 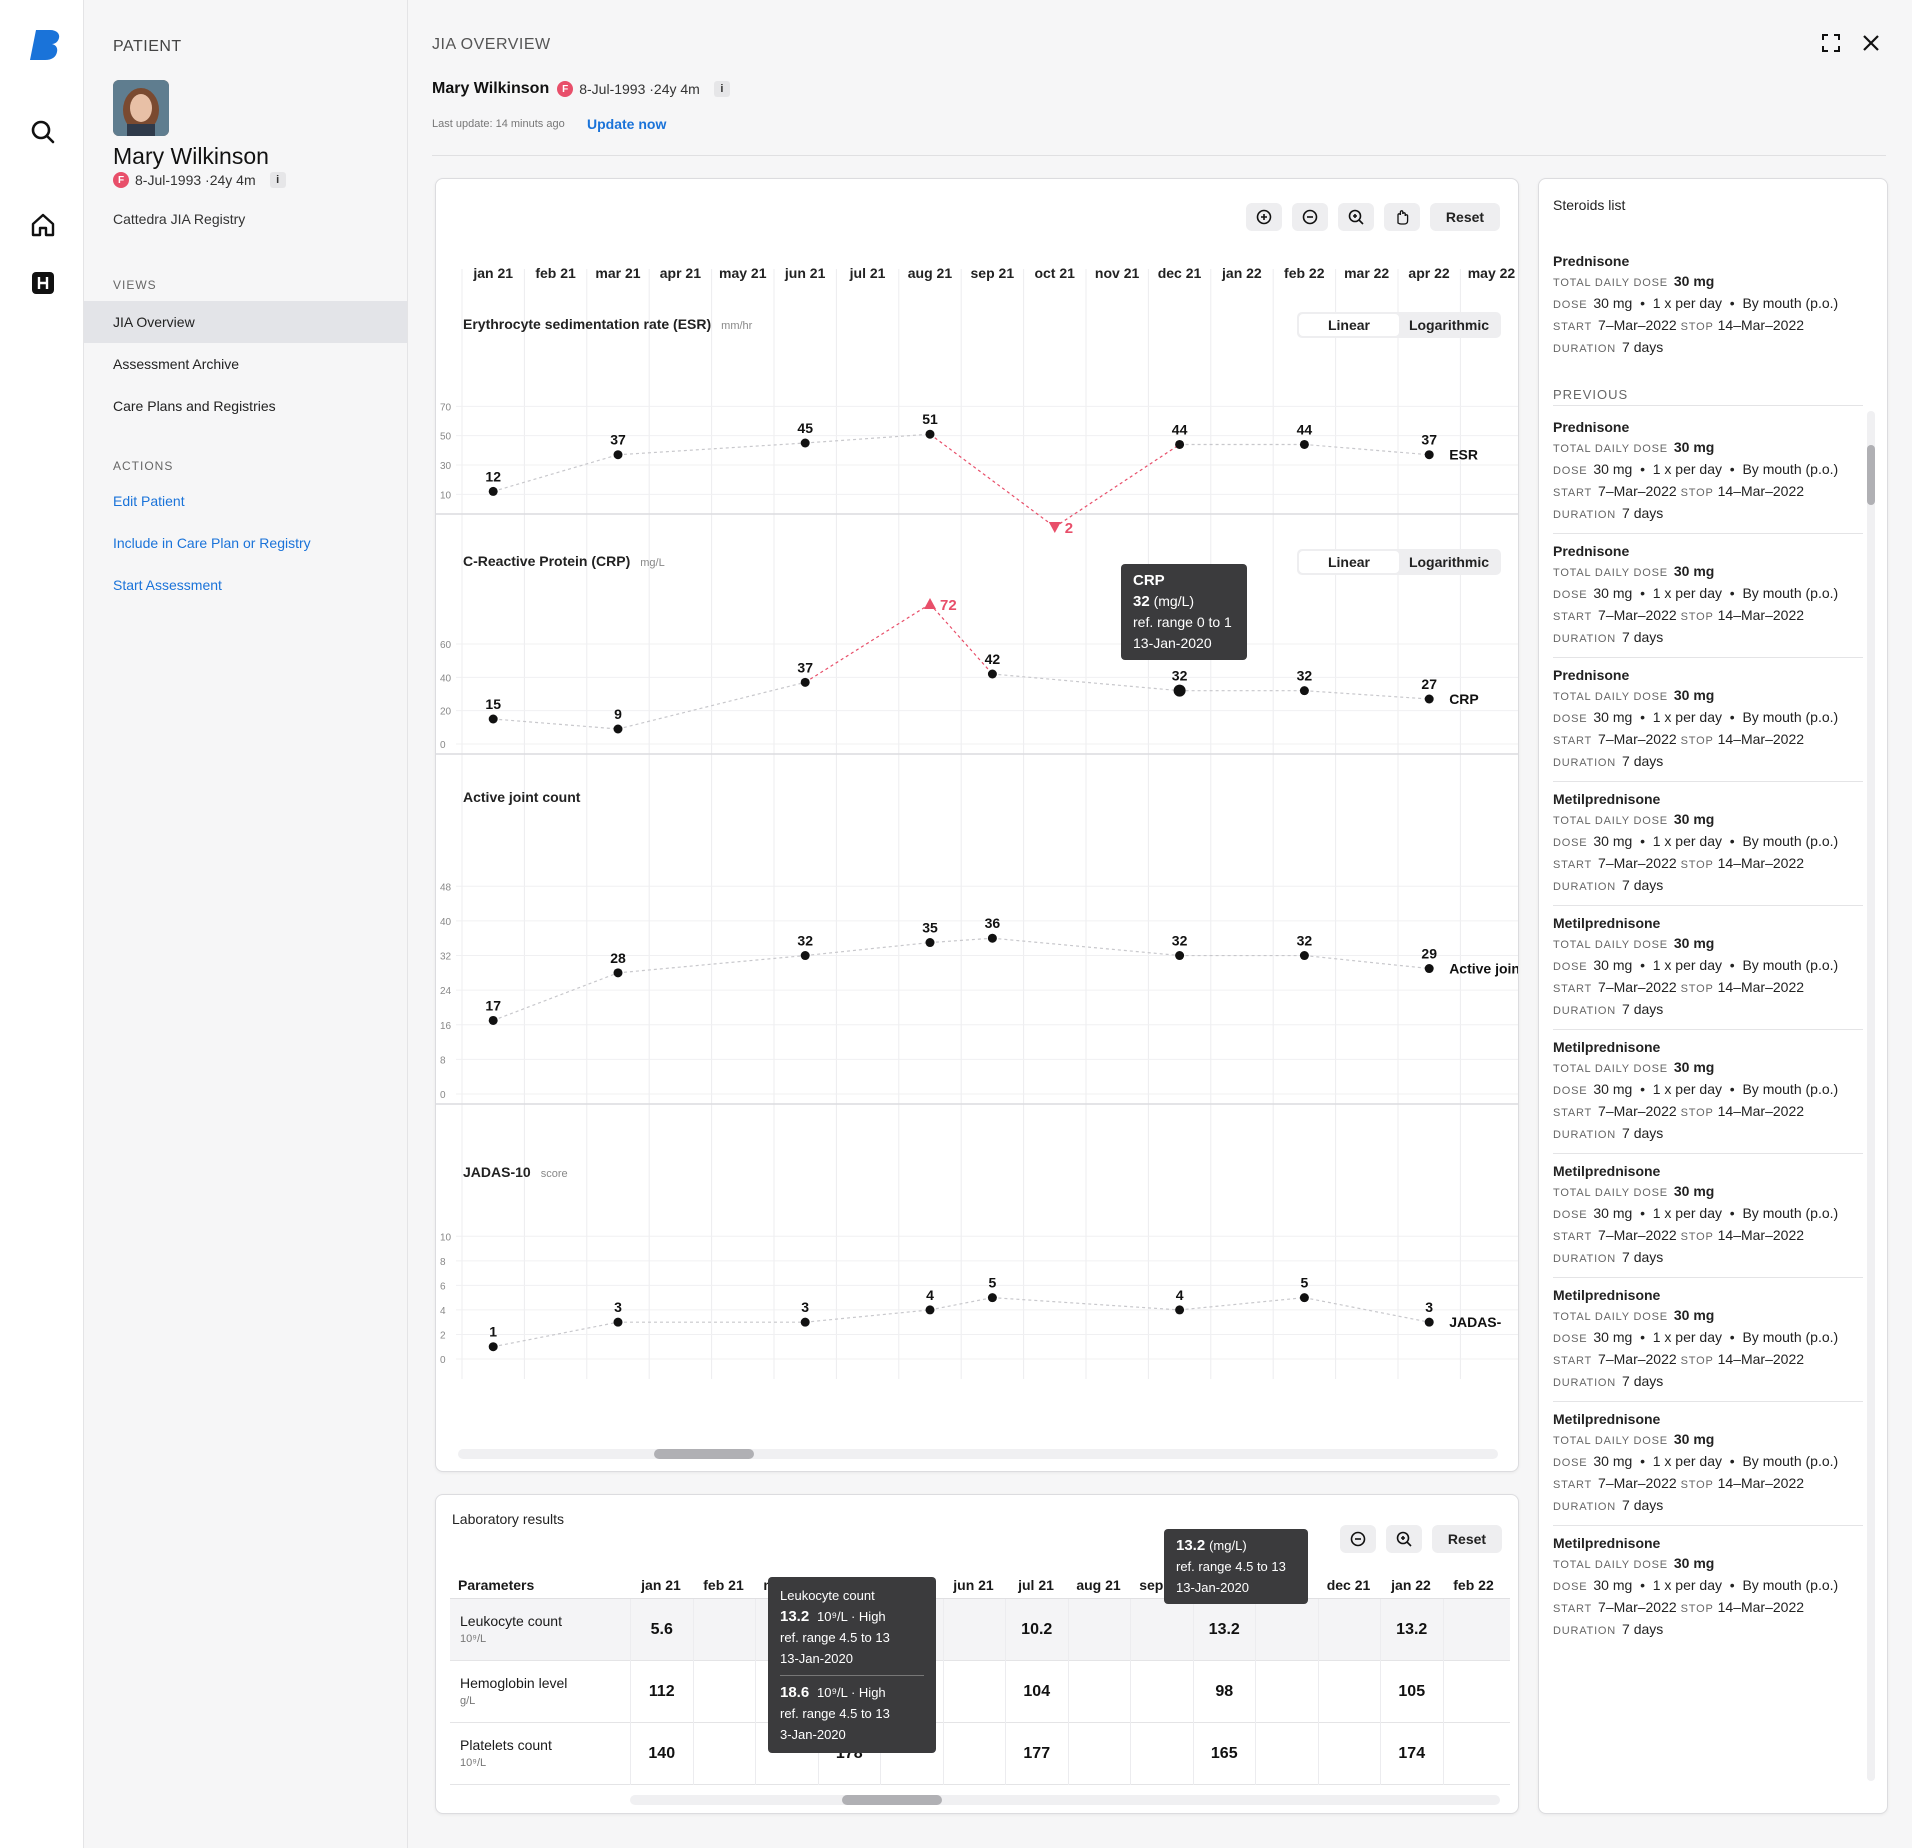 I want to click on lab-value: 165, so click(x=1224, y=1753).